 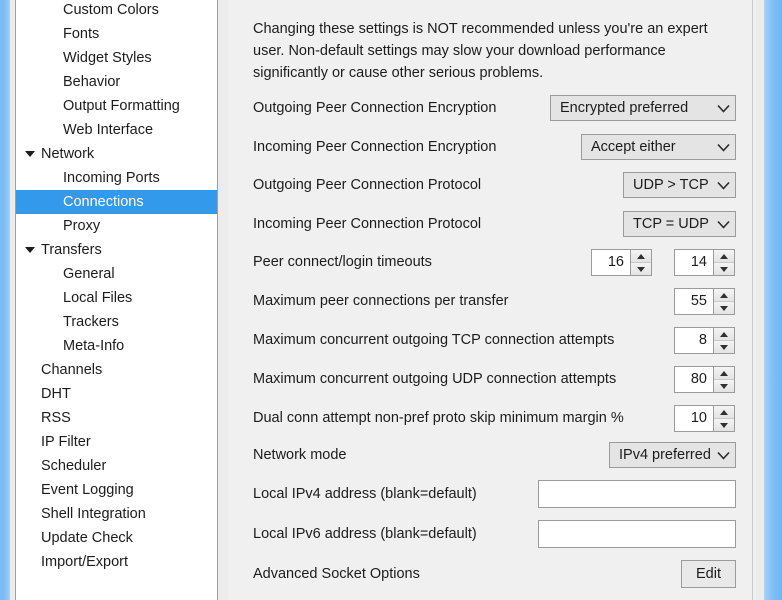 What do you see at coordinates (116, 58) in the screenshot?
I see `sidebar-item-widget-styles: Widget Styles` at bounding box center [116, 58].